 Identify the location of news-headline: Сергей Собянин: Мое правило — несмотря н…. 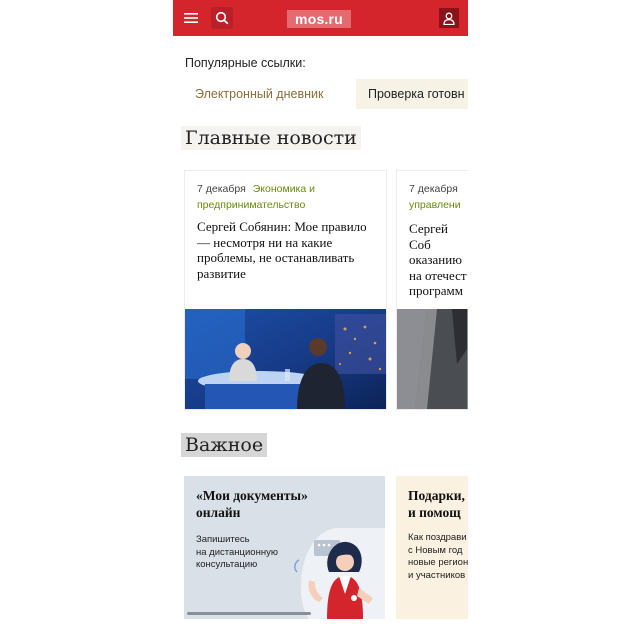
(287, 250).